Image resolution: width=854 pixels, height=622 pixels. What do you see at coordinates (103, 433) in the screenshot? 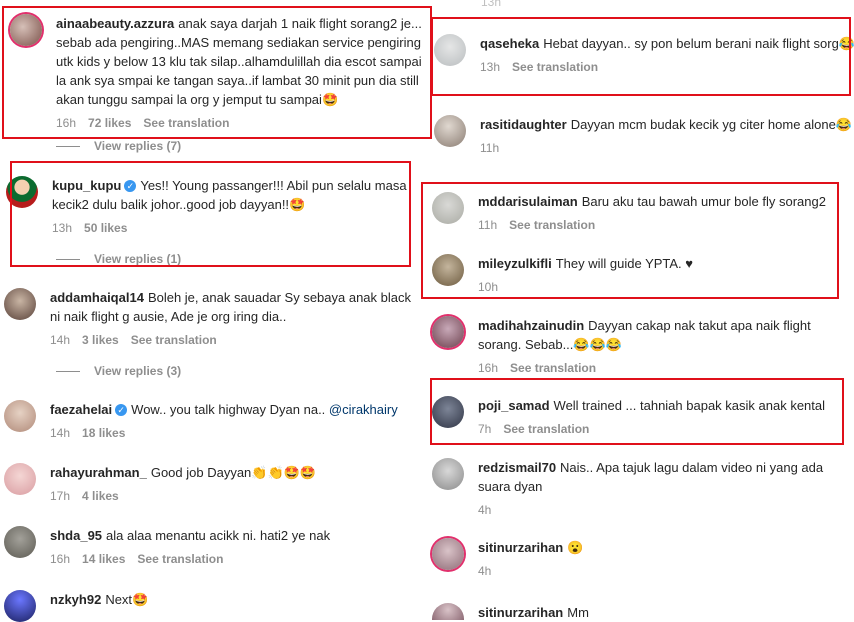
I see `like-count: 18 likes` at bounding box center [103, 433].